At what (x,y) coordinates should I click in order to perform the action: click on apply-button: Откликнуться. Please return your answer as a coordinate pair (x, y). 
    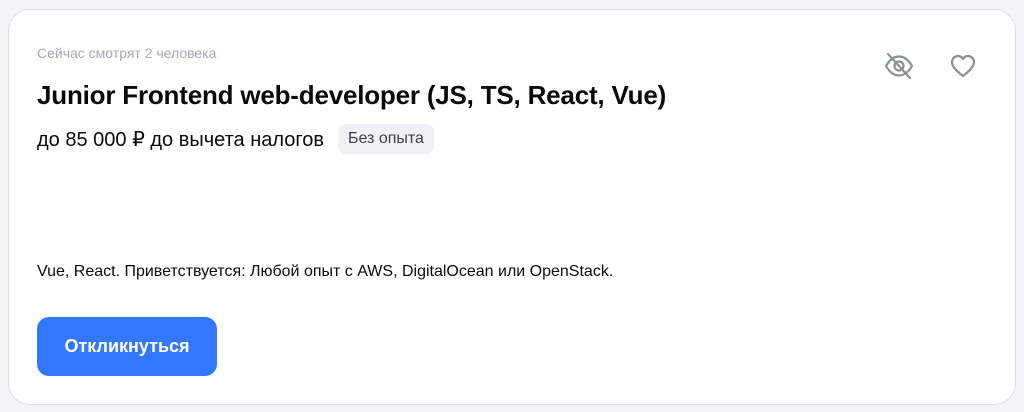
    Looking at the image, I should click on (127, 346).